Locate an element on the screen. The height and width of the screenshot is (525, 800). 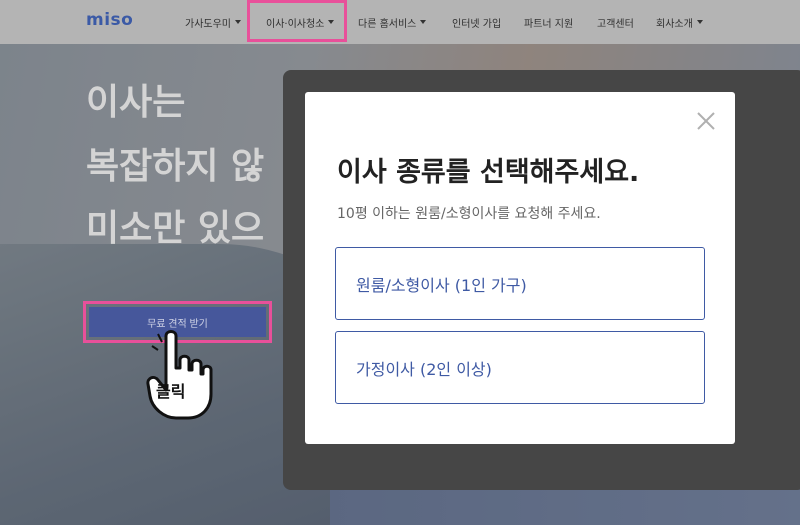
hero-title-line2: 복잡하지 않 is located at coordinates (175, 166).